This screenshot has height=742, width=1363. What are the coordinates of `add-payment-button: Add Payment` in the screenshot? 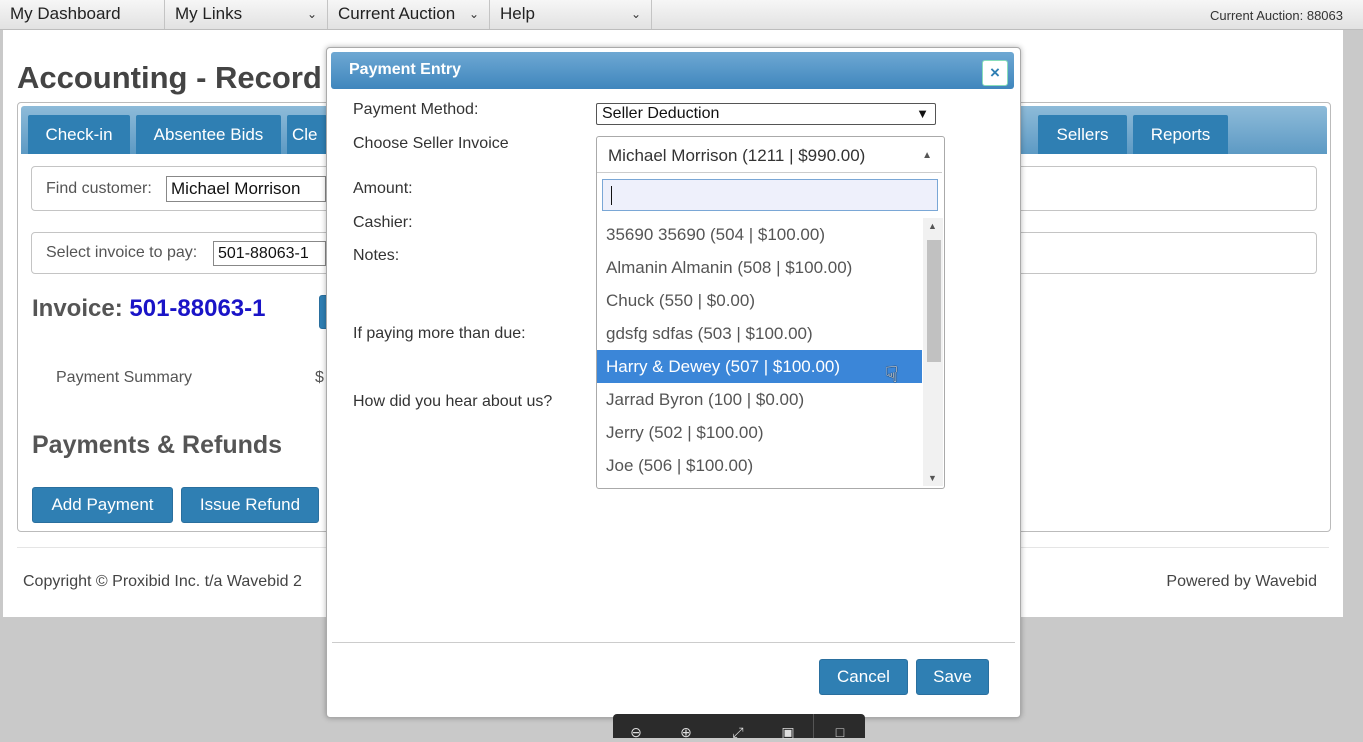 It's located at (102, 505).